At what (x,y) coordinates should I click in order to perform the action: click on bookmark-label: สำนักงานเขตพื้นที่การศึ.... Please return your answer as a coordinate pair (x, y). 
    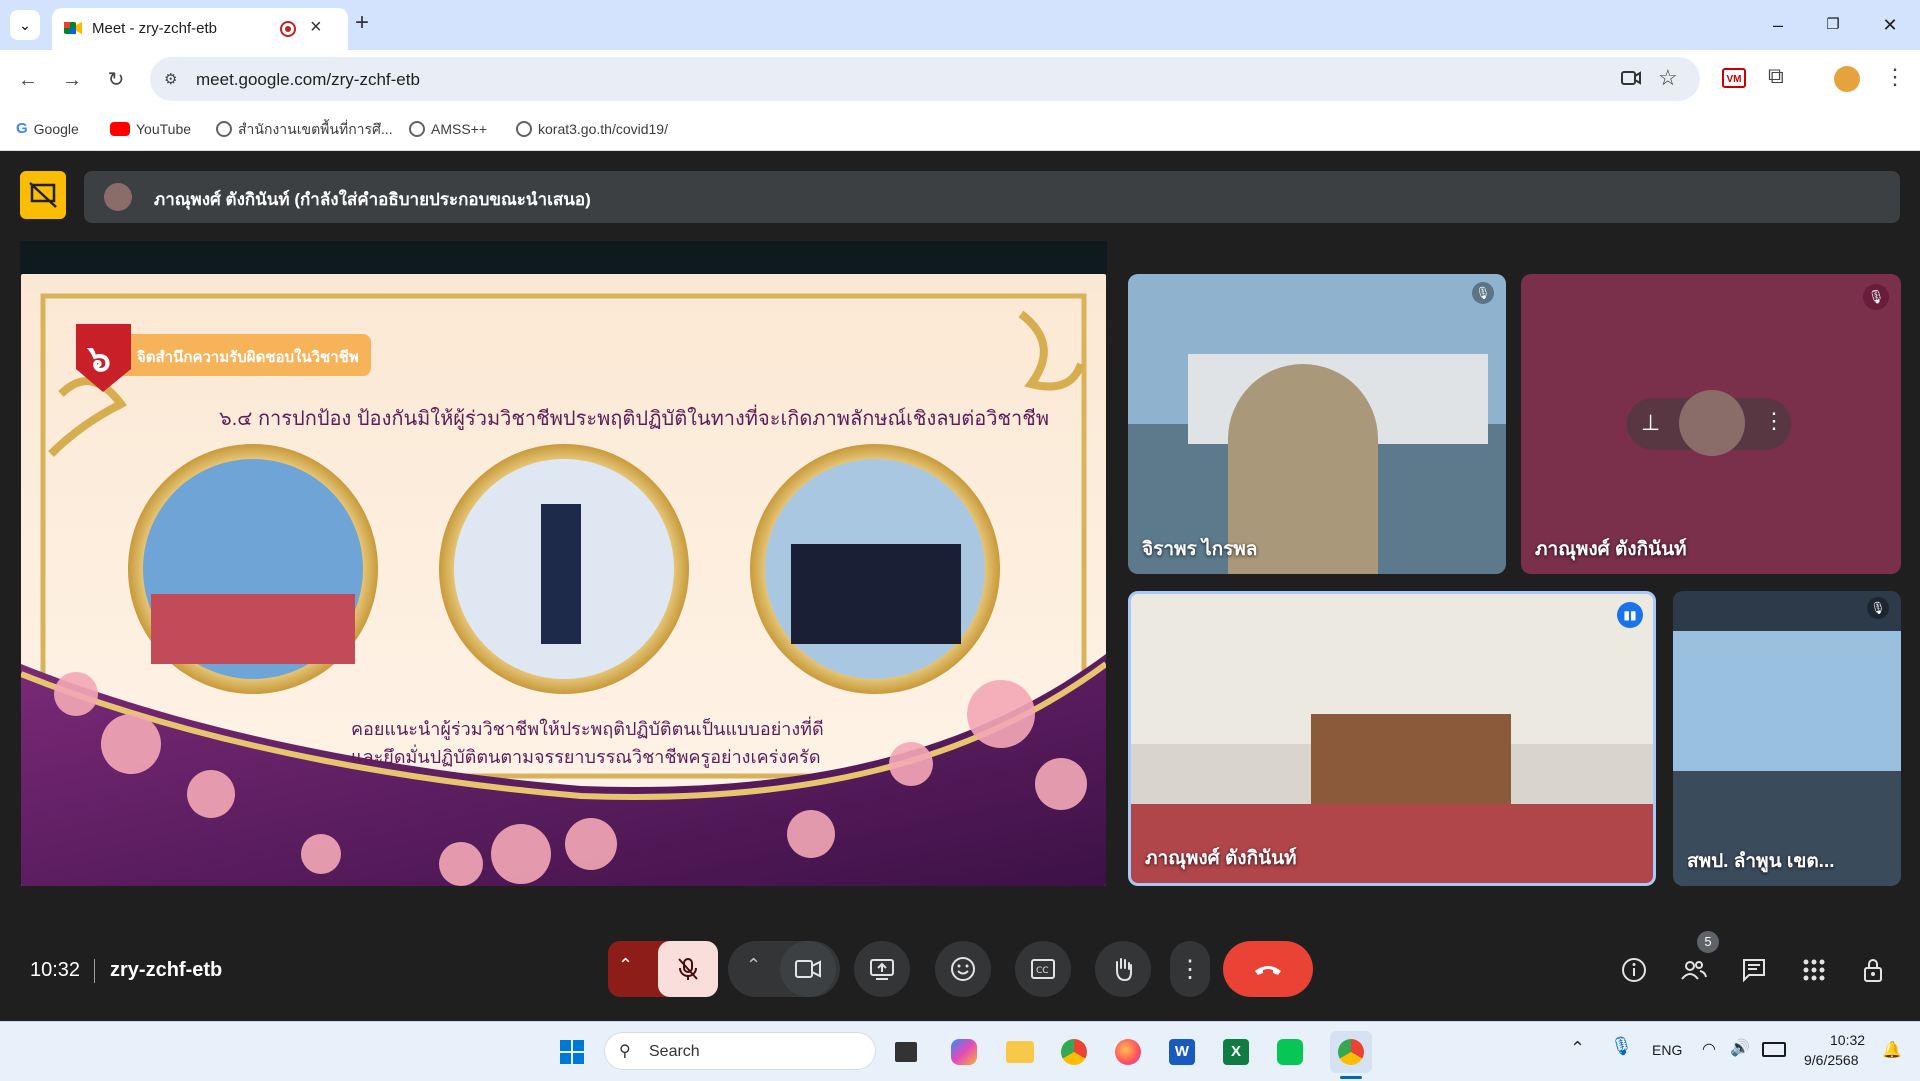
    Looking at the image, I should click on (315, 129).